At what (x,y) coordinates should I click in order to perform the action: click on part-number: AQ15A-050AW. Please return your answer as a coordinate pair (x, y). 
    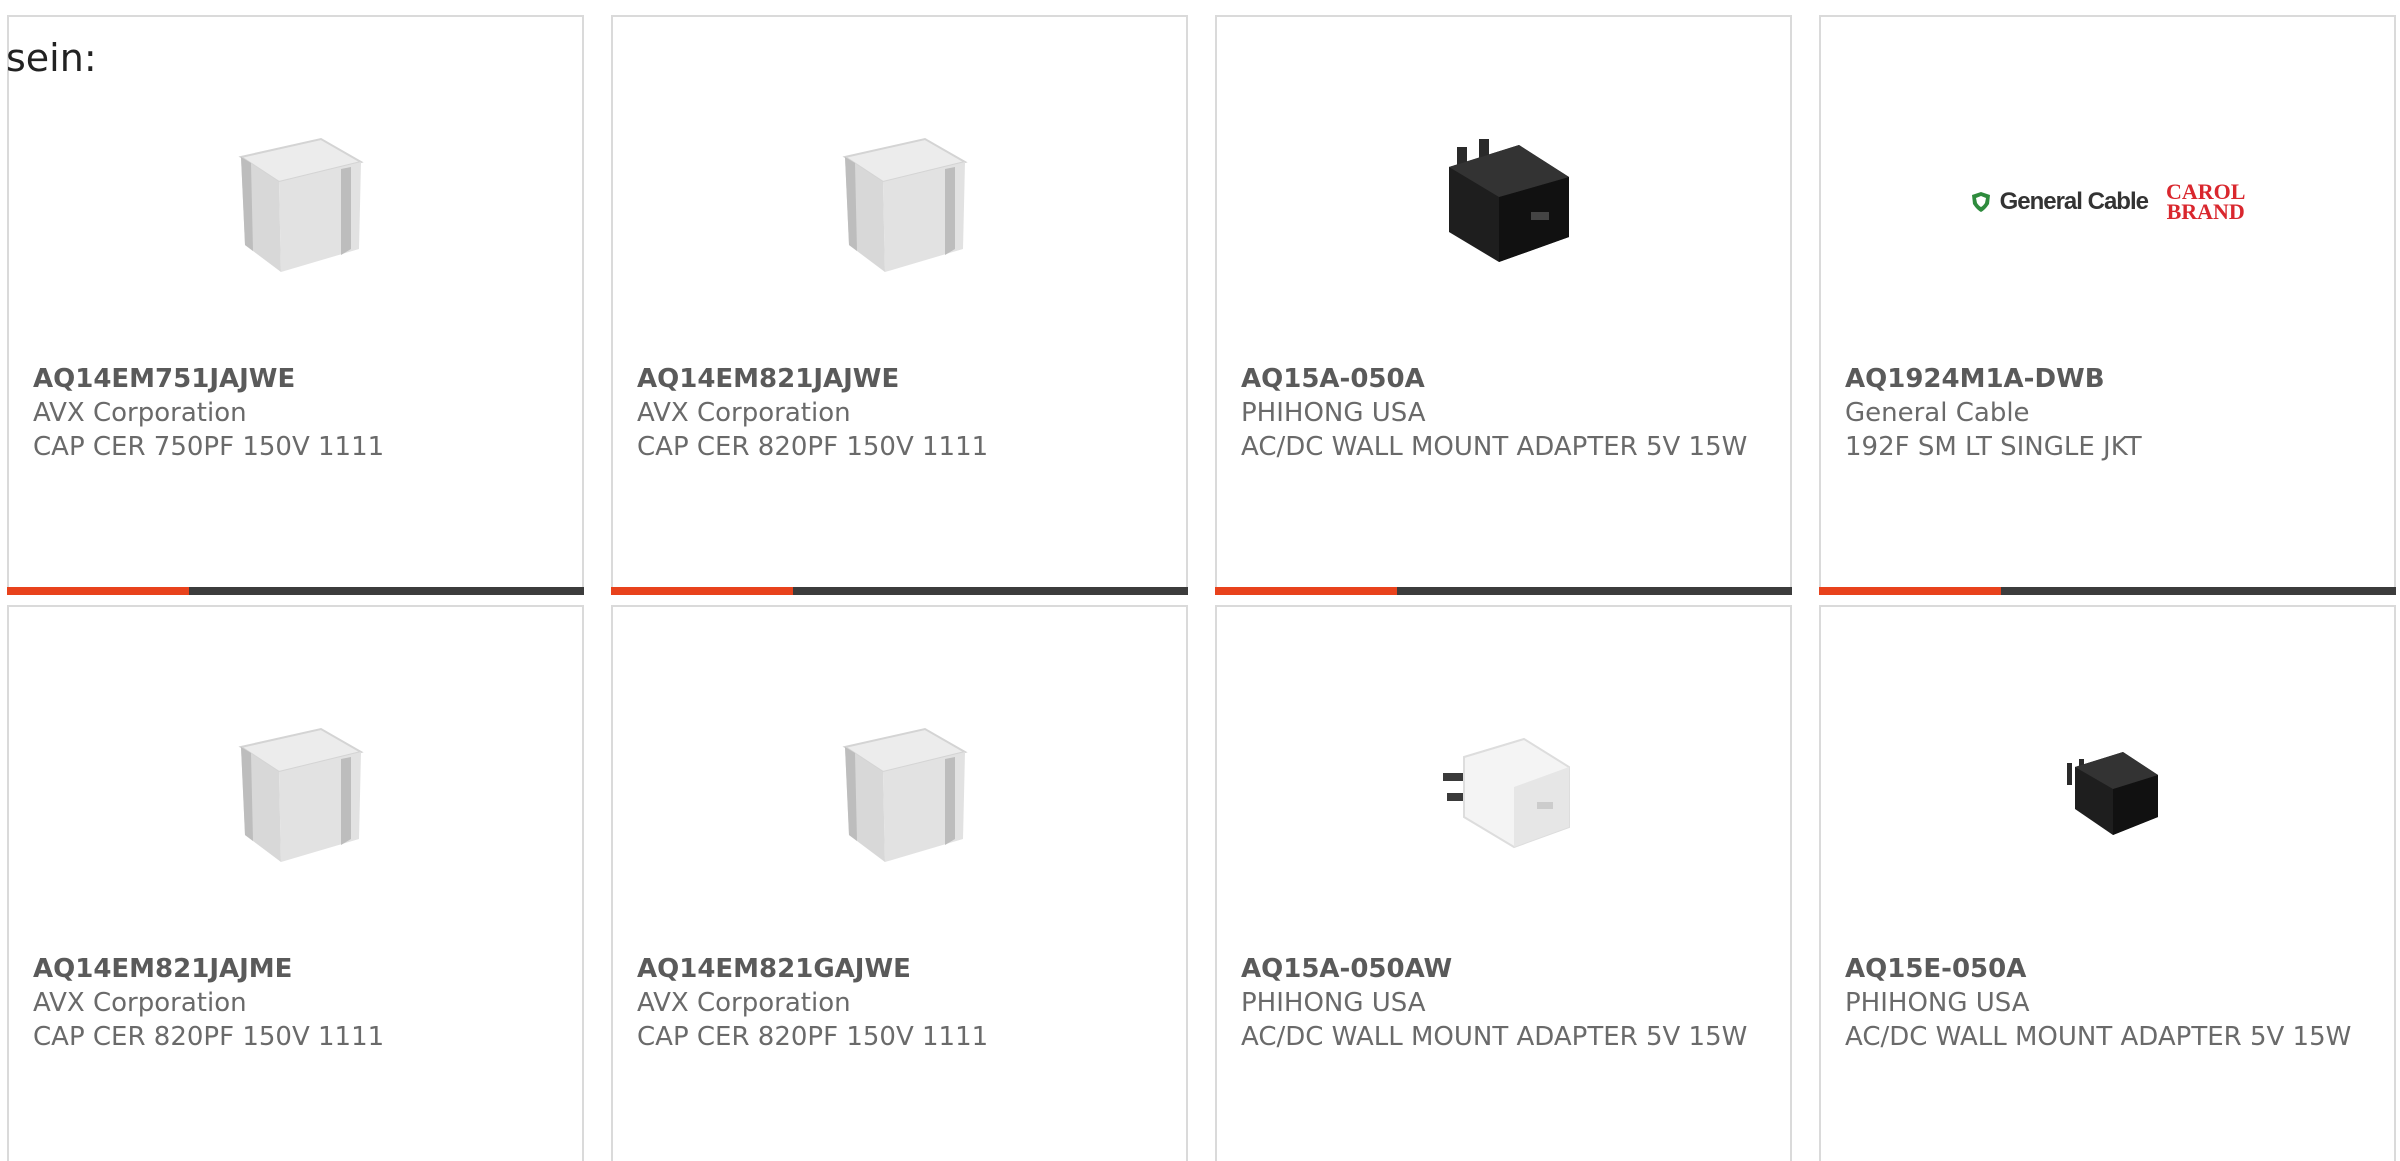
    Looking at the image, I should click on (1501, 969).